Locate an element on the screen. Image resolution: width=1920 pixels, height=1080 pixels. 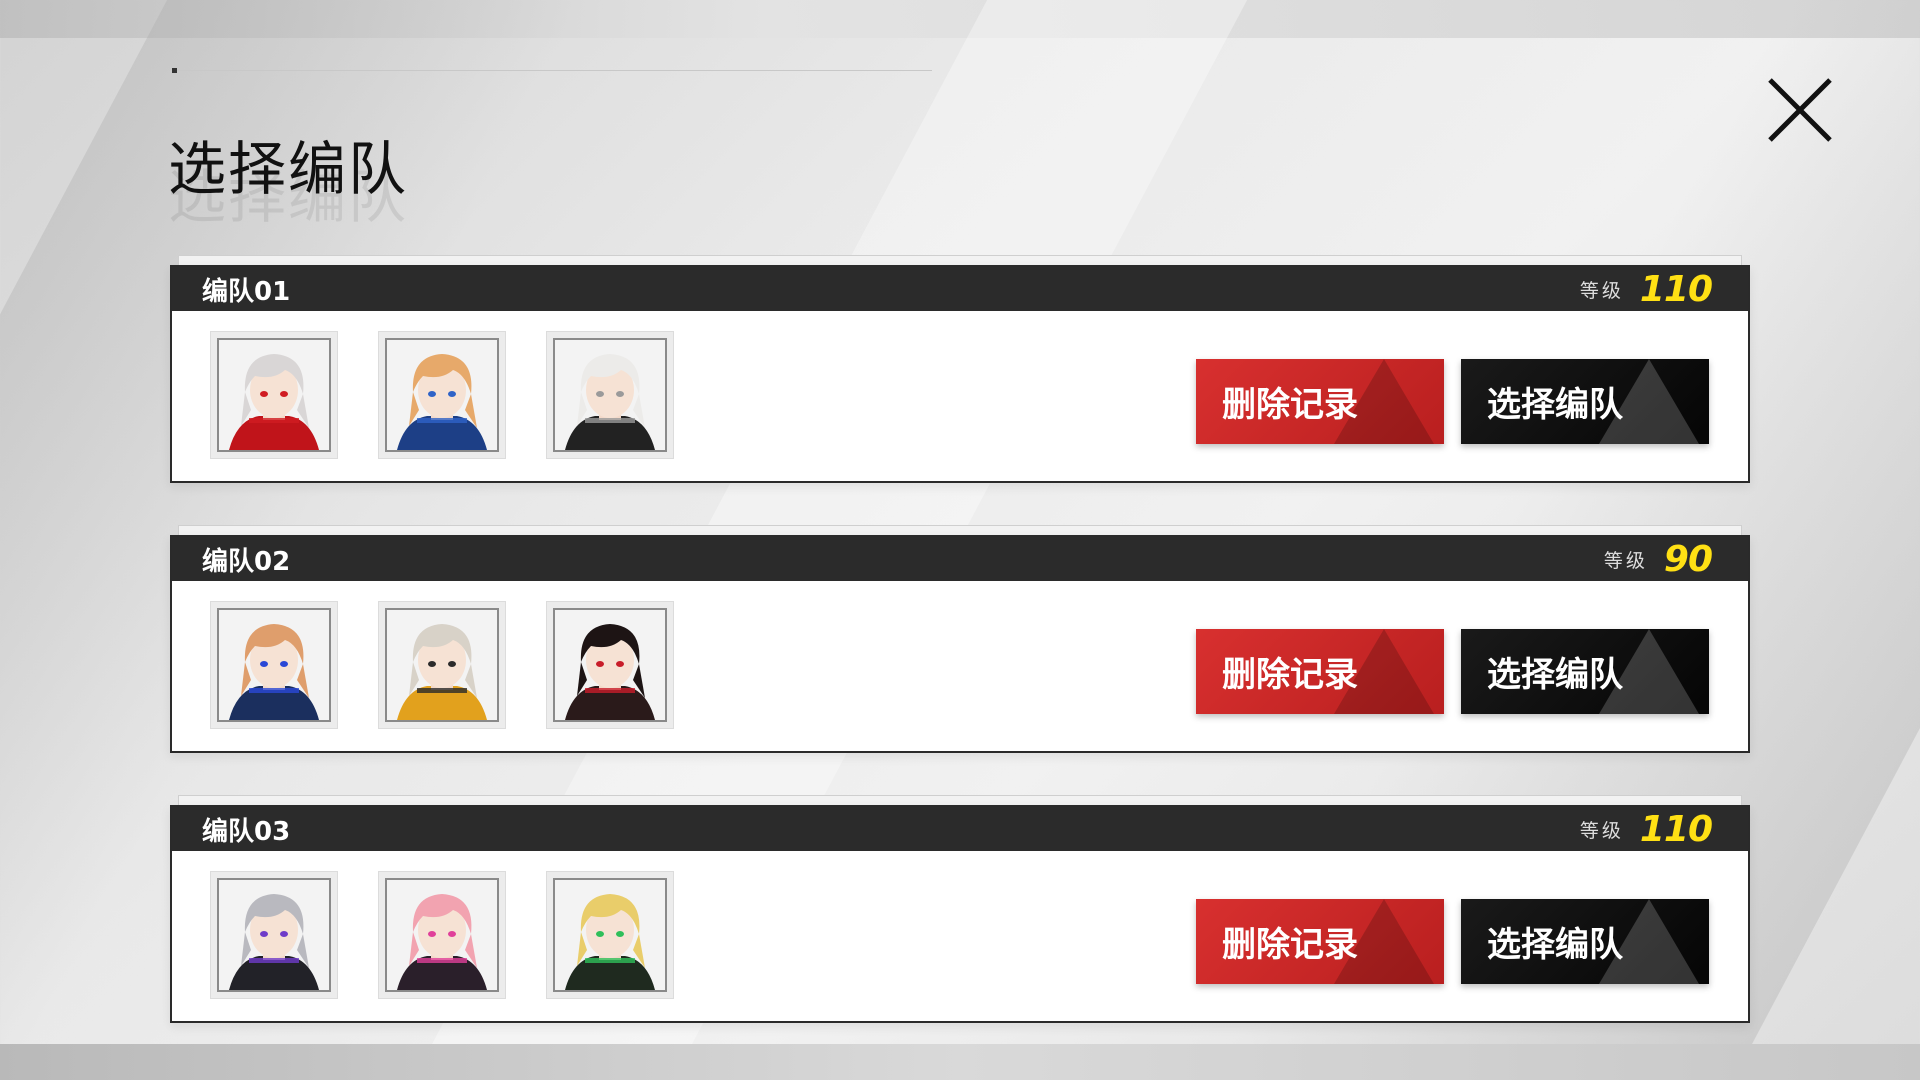
character-orange-hair-blue-horn-icon is located at coordinates (274, 665).